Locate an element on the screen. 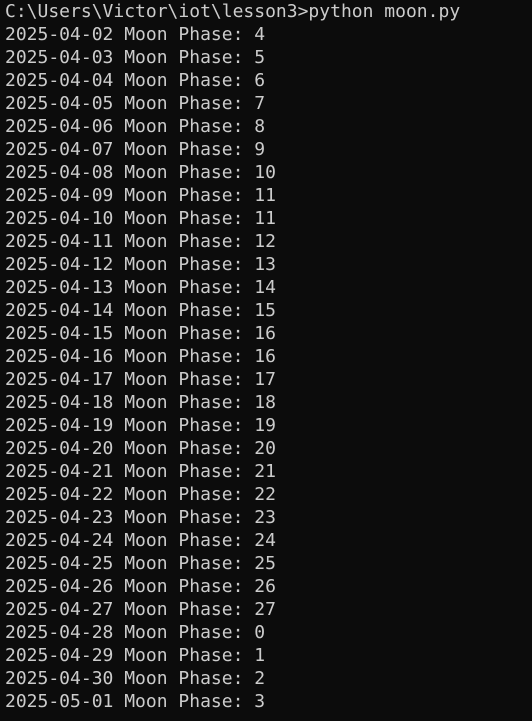 The height and width of the screenshot is (721, 532). output-line: 2025-04-03 Moon Phase: 5 is located at coordinates (135, 57).